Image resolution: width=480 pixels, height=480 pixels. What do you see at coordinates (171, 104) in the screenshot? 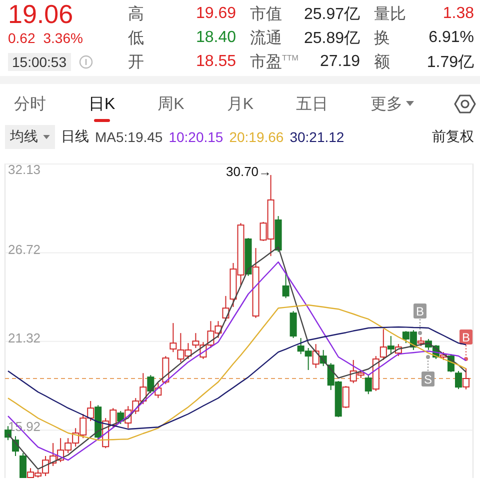
I see `period-tab: 周K` at bounding box center [171, 104].